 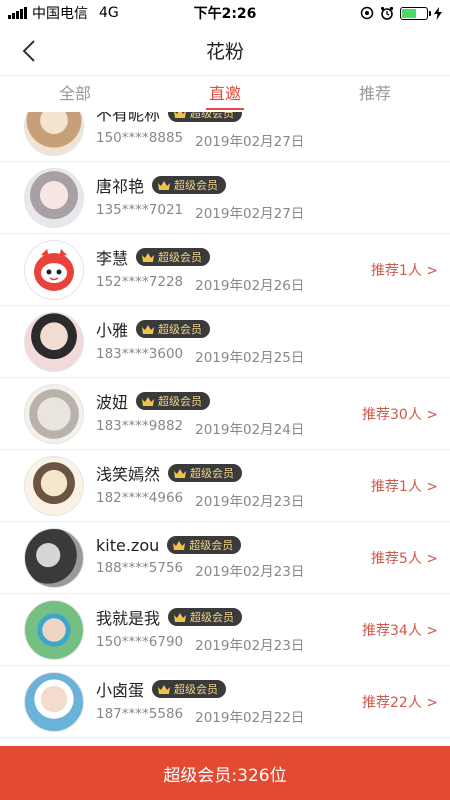 What do you see at coordinates (404, 558) in the screenshot?
I see `recommend-count-link: 推荐5人 >` at bounding box center [404, 558].